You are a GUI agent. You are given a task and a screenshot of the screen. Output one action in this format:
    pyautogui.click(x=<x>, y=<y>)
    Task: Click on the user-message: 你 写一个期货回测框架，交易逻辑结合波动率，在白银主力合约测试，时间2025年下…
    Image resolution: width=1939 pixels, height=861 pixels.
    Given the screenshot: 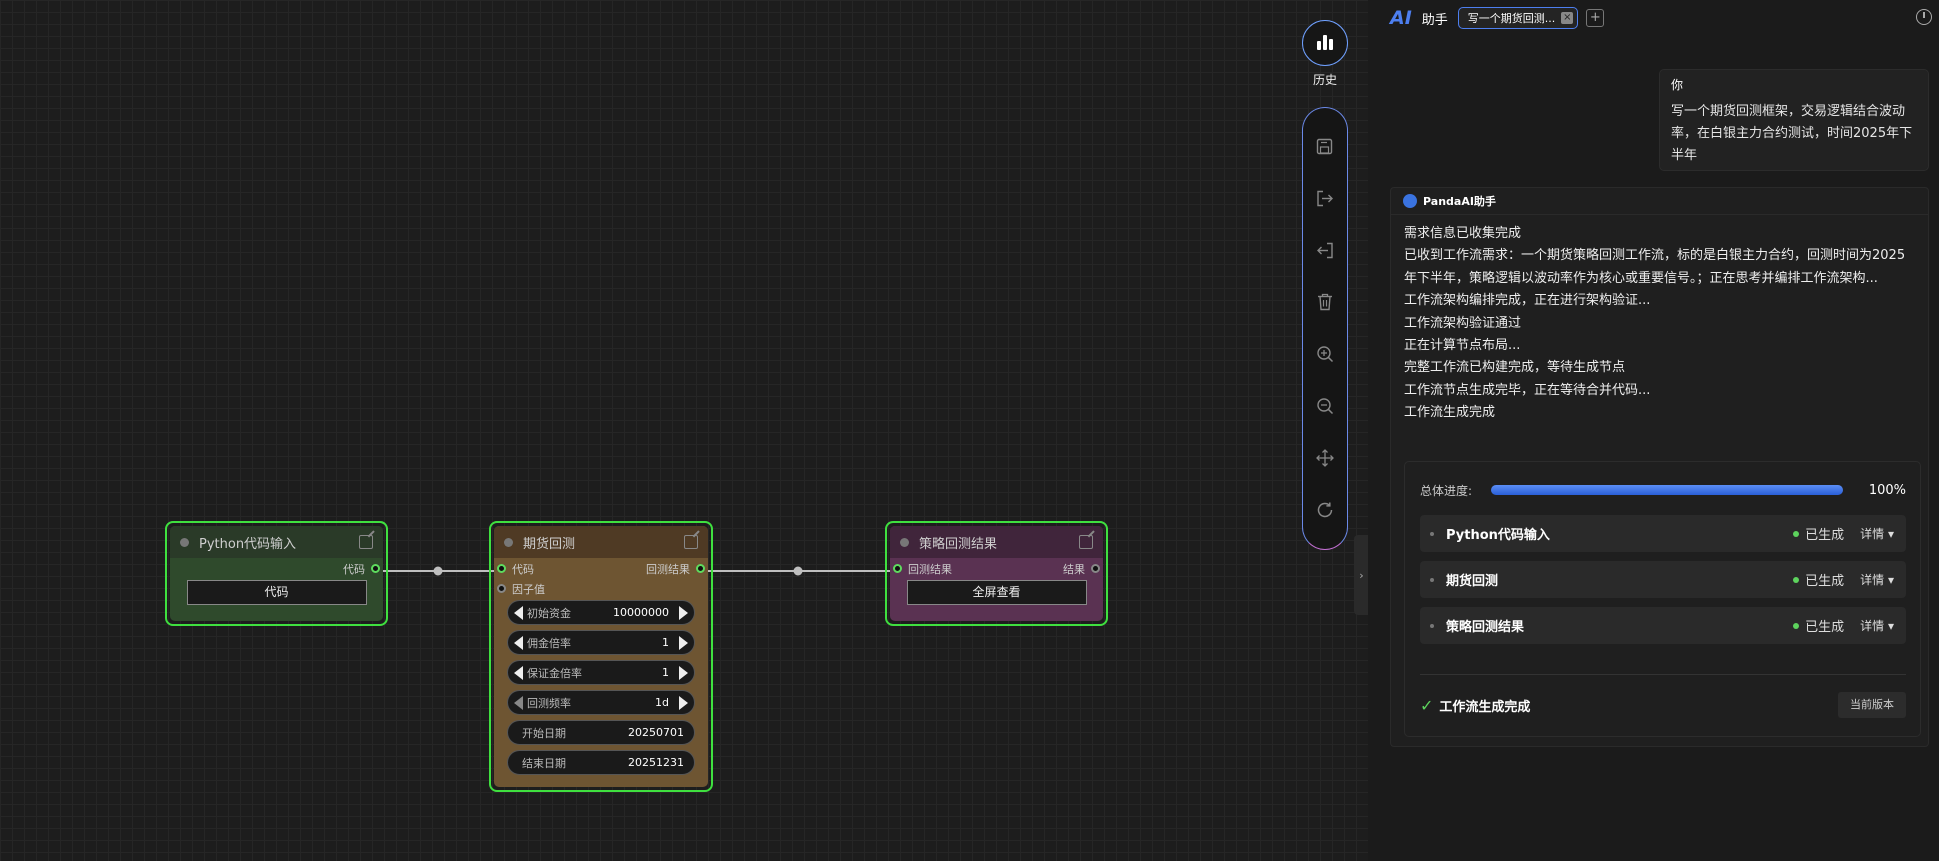 What is the action you would take?
    pyautogui.click(x=1794, y=120)
    